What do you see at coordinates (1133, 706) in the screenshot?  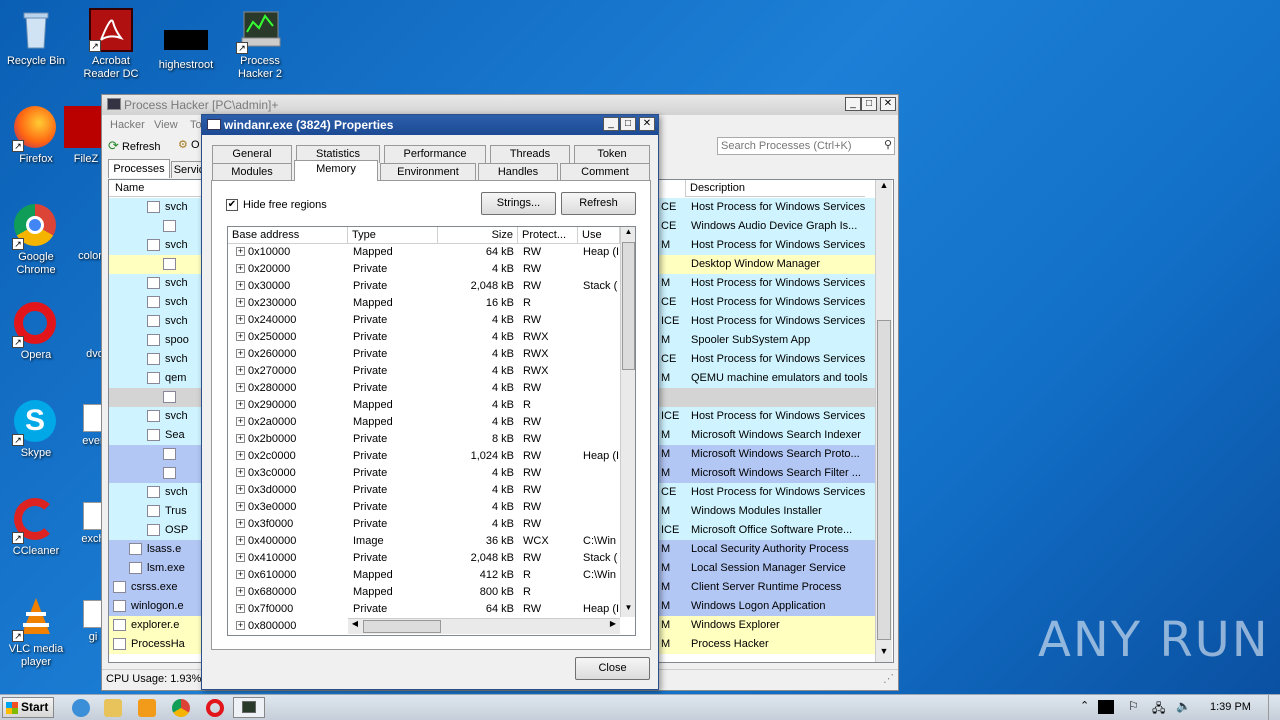 I see `flag-icon: ⚐` at bounding box center [1133, 706].